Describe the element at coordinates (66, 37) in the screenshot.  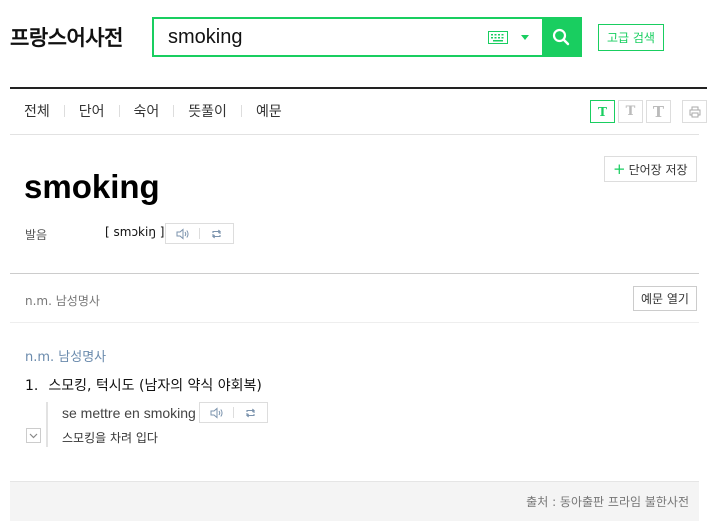
I see `dictionary-title: 프랑스어사전` at that location.